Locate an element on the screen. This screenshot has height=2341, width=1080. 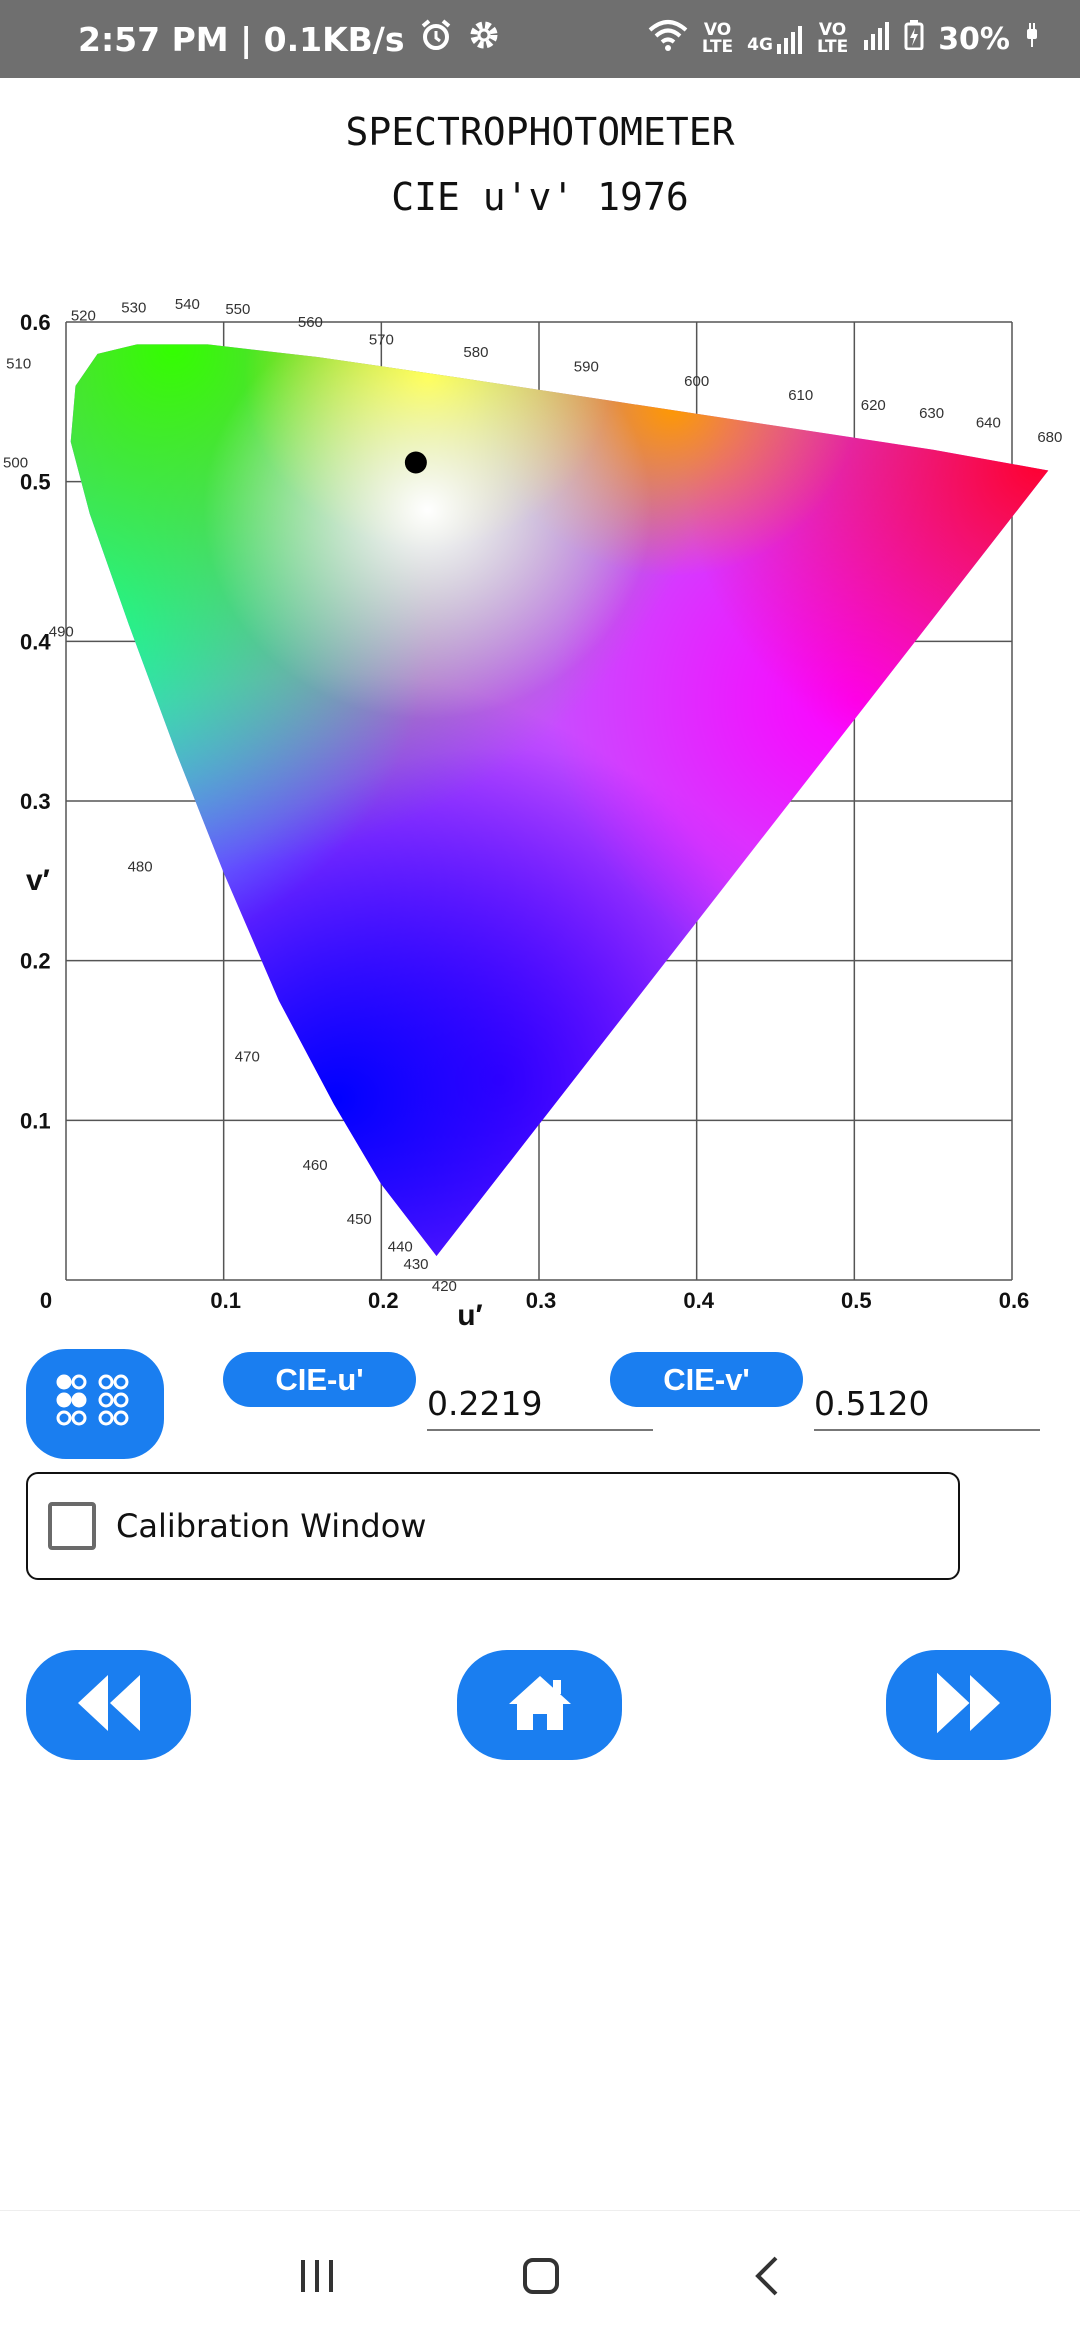
wavelength-label-430: 430 is located at coordinates (416, 1264).